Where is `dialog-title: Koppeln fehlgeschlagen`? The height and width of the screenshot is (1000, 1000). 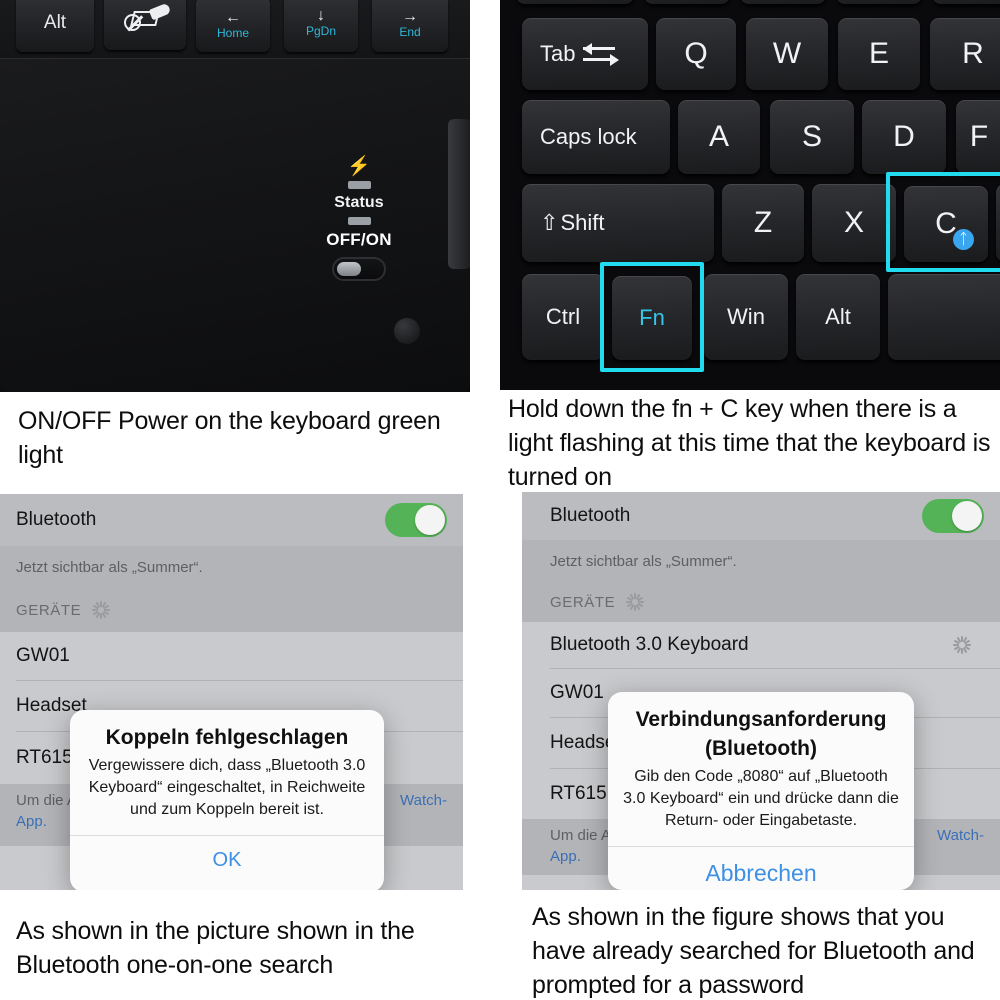
dialog-title: Koppeln fehlgeschlagen is located at coordinates (227, 737).